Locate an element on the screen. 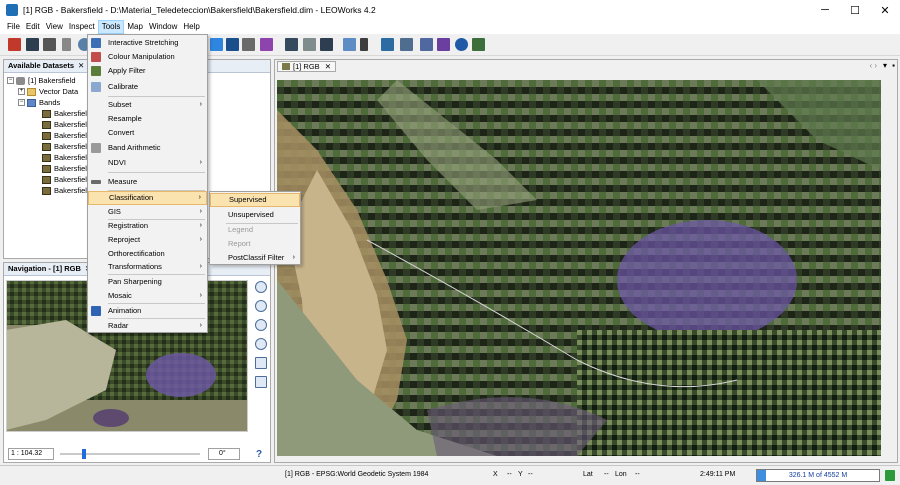  menu-item-supervised: Supervised is located at coordinates (255, 200).